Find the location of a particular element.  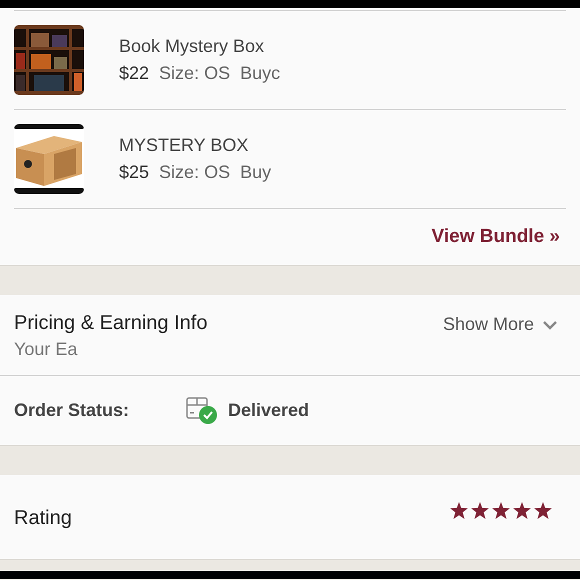

section-title: Pricing & Earning Info is located at coordinates (111, 323).